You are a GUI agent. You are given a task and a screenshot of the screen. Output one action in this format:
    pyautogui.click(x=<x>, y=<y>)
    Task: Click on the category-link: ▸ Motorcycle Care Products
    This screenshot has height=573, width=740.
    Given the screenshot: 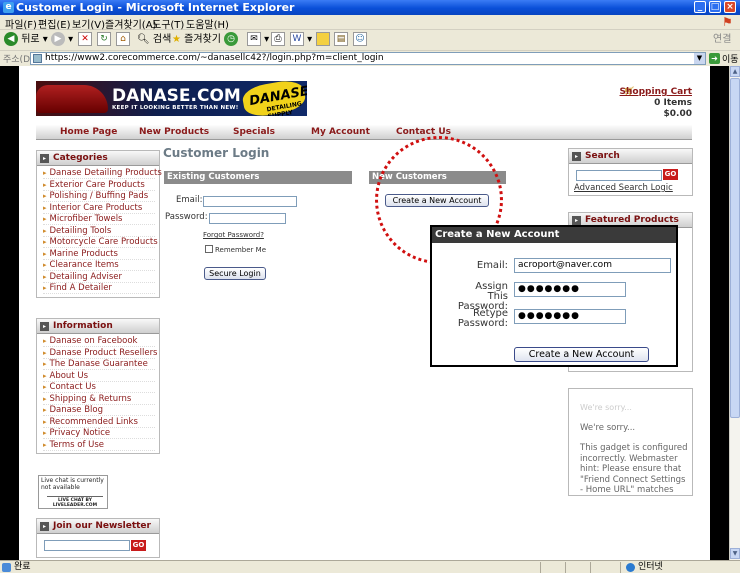 What is the action you would take?
    pyautogui.click(x=100, y=242)
    